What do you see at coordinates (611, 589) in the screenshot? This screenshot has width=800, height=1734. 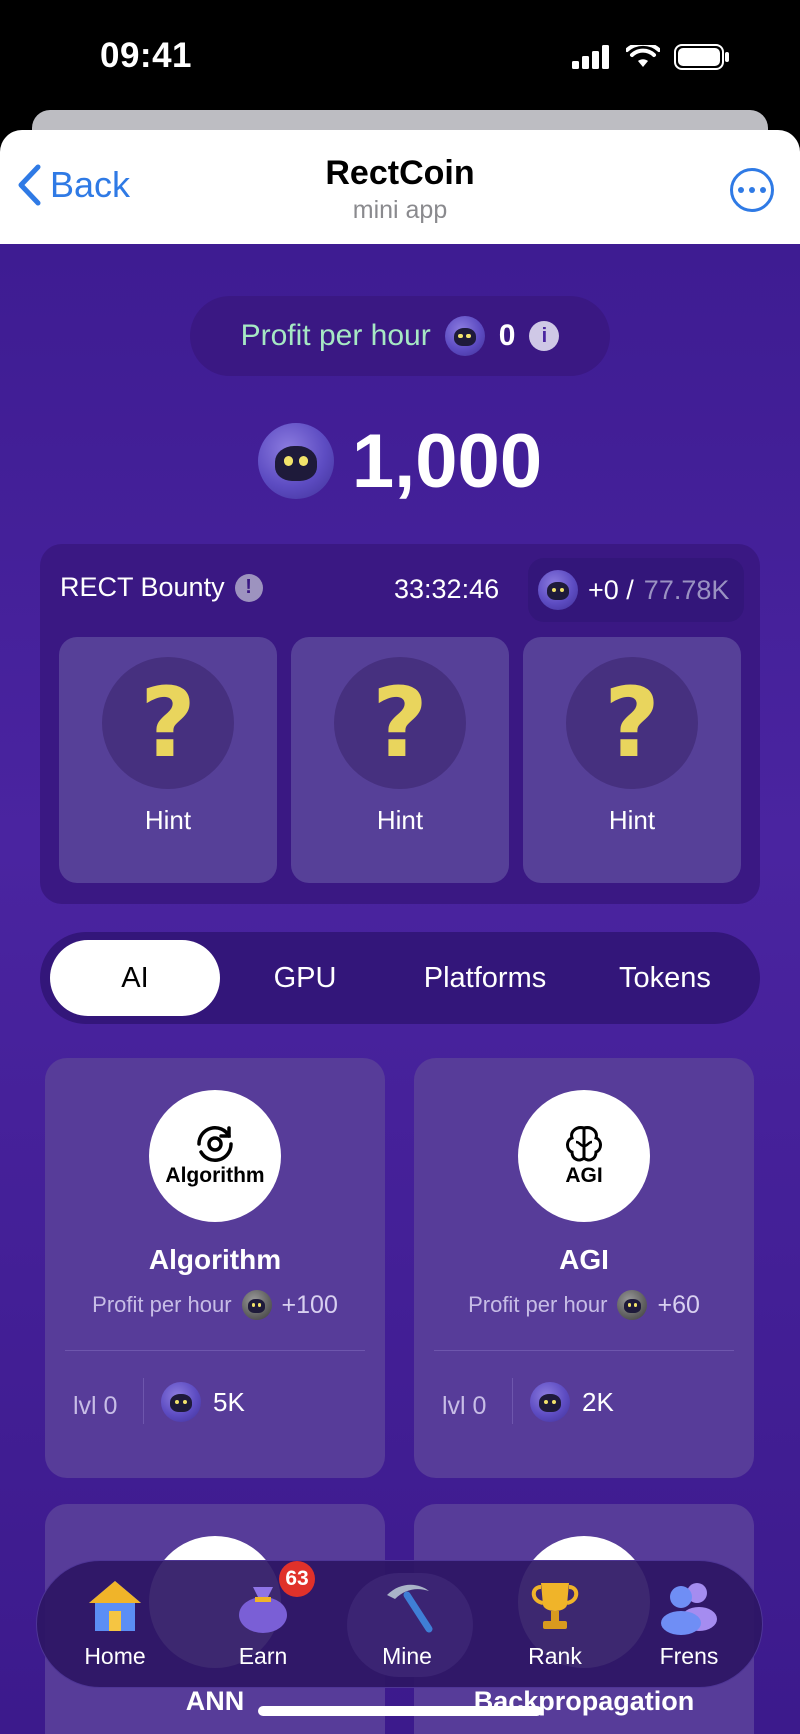 I see `bounty-reward-current: +0 /` at bounding box center [611, 589].